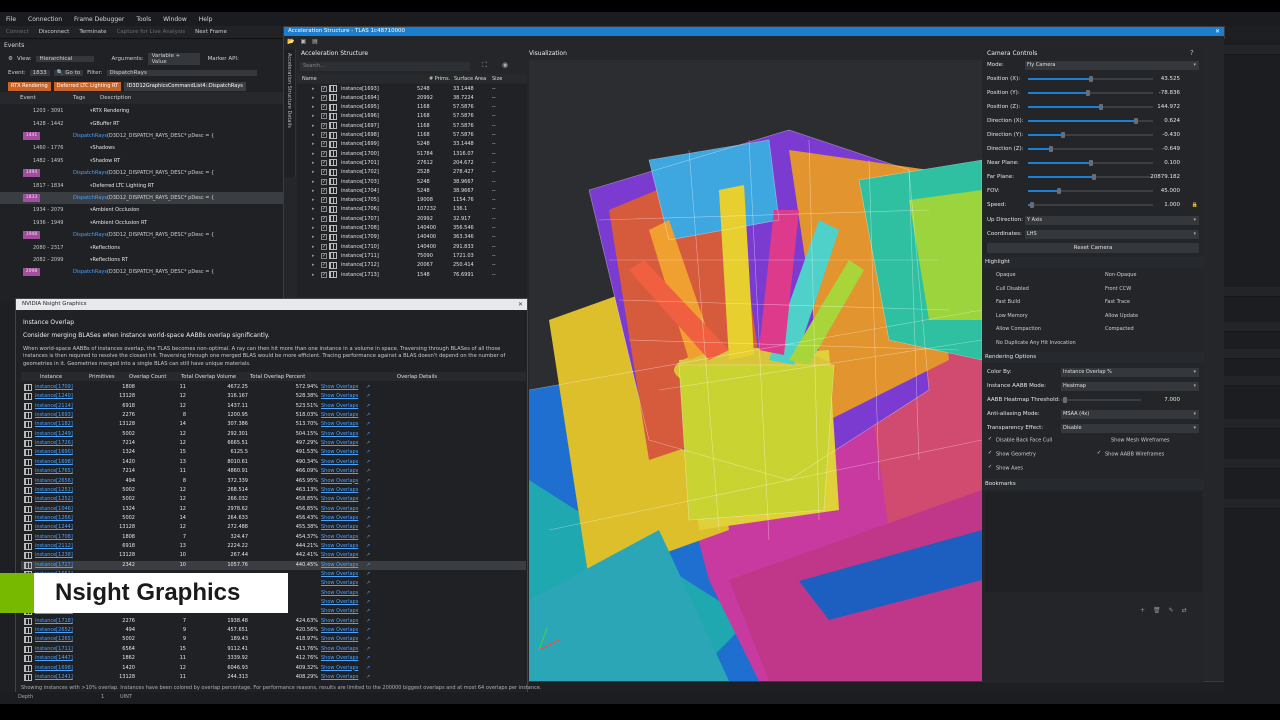 This screenshot has width=1280, height=720. Describe the element at coordinates (412, 125) in the screenshot. I see `tree-row: ▸ ✓ instance[1697] 1168 57.5876 --` at that location.